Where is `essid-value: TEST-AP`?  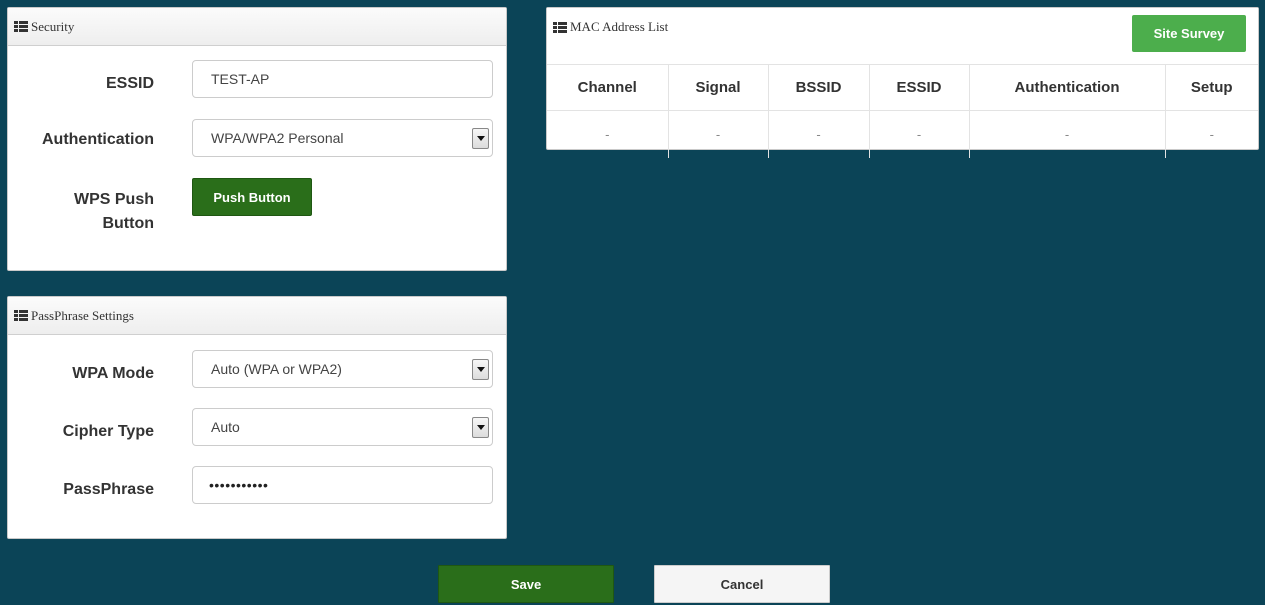
essid-value: TEST-AP is located at coordinates (240, 79).